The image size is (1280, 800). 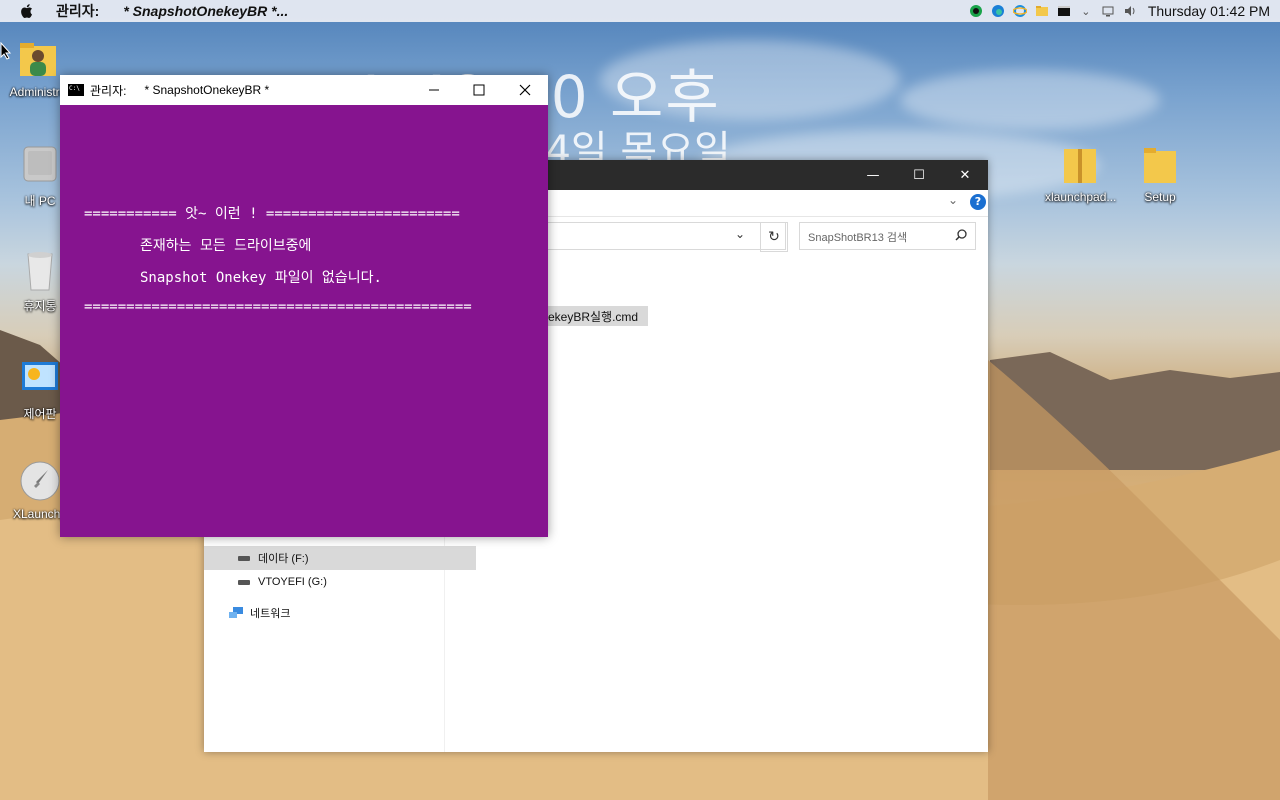 I want to click on search-placeholder: SnapShotBR13 검색, so click(x=858, y=238).